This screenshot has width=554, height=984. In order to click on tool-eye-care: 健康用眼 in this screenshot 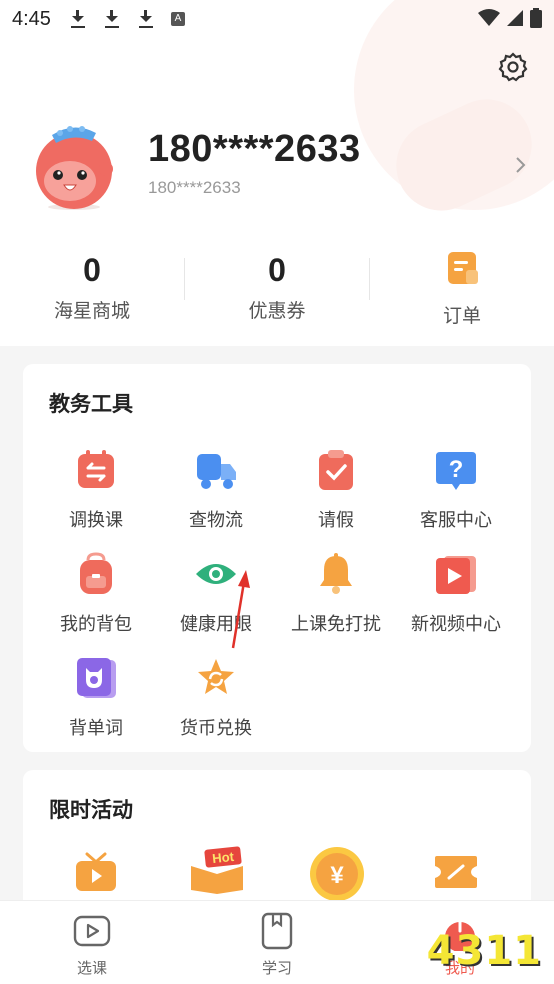, I will do `click(216, 594)`.